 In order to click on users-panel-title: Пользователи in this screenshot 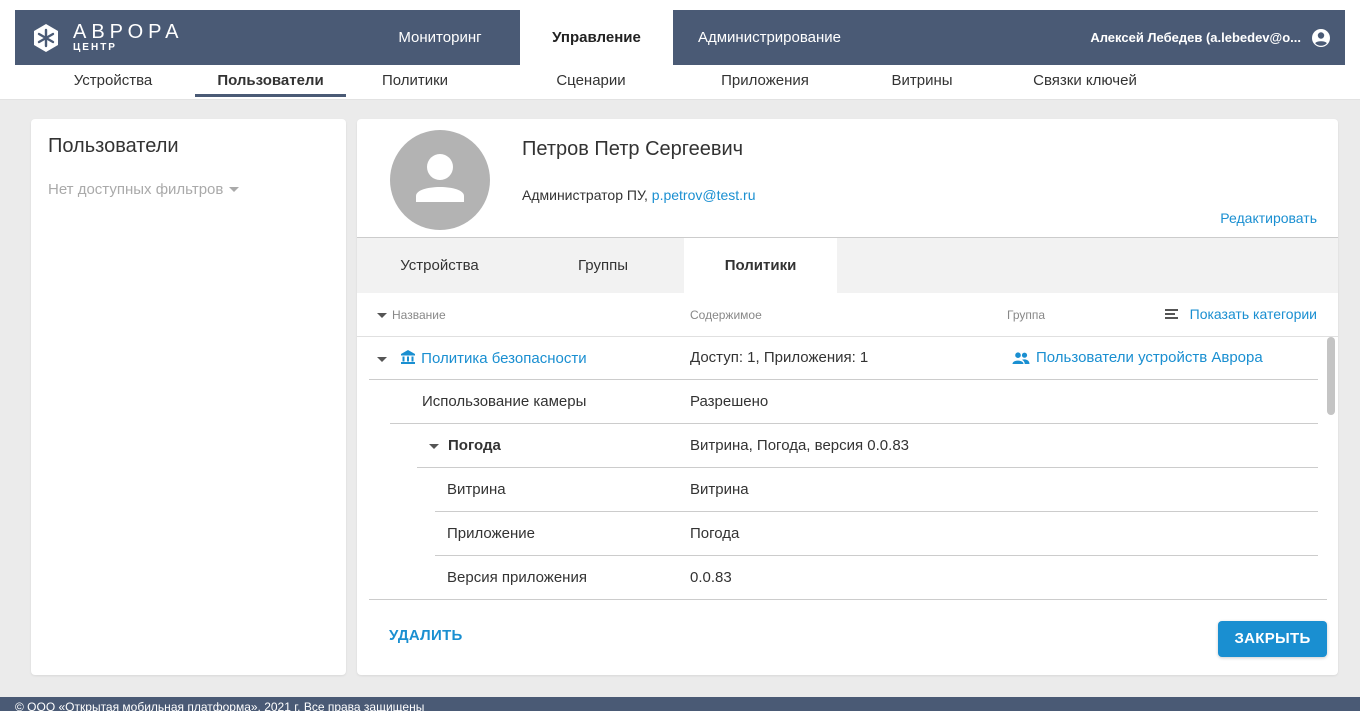, I will do `click(113, 146)`.